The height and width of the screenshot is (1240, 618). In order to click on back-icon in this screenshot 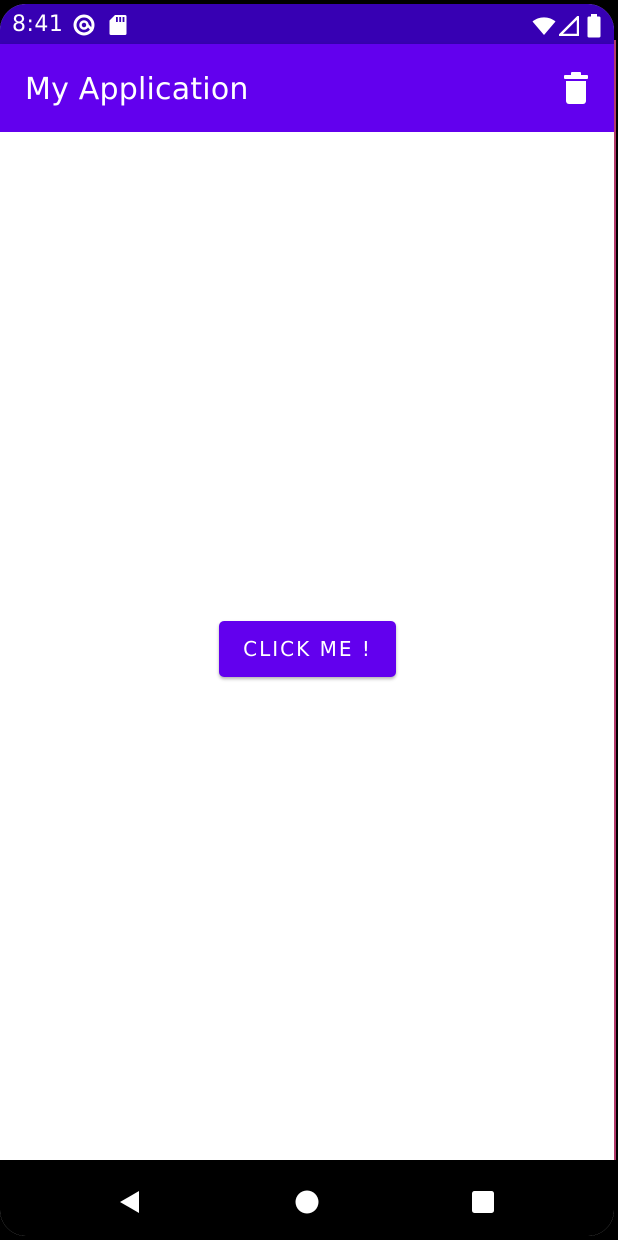, I will do `click(129, 1202)`.